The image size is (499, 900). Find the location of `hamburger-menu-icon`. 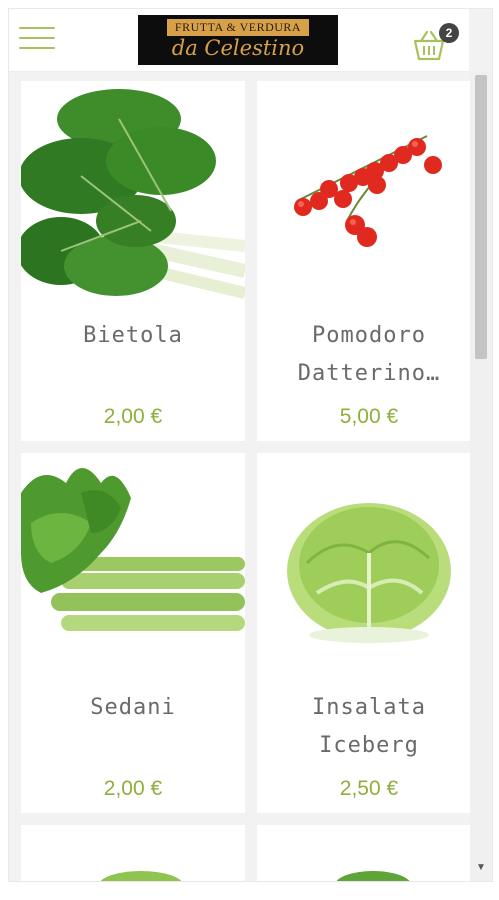

hamburger-menu-icon is located at coordinates (37, 41).